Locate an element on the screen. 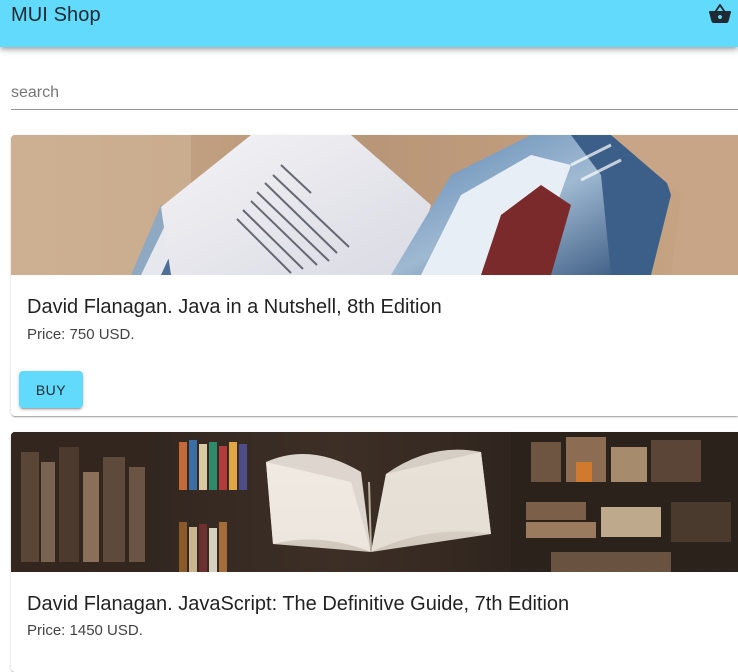  shopping-basket-icon is located at coordinates (720, 16).